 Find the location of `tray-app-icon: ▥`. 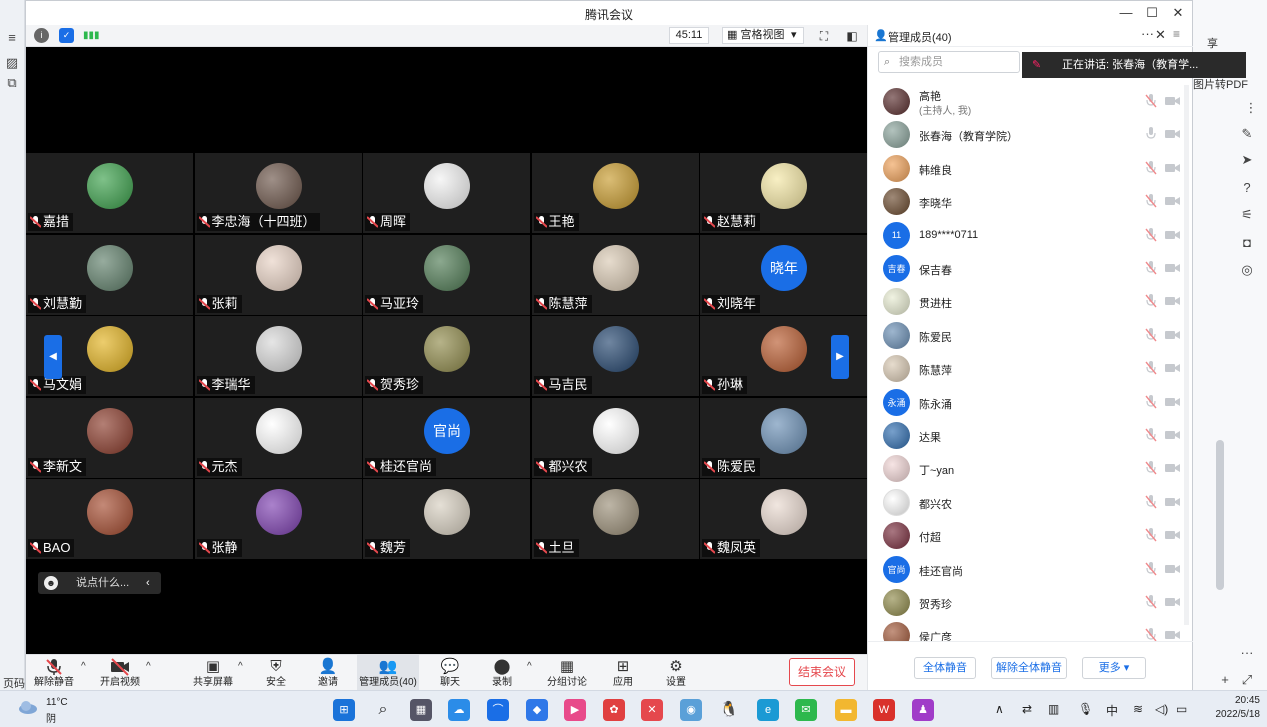

tray-app-icon: ▥ is located at coordinates (1053, 709).